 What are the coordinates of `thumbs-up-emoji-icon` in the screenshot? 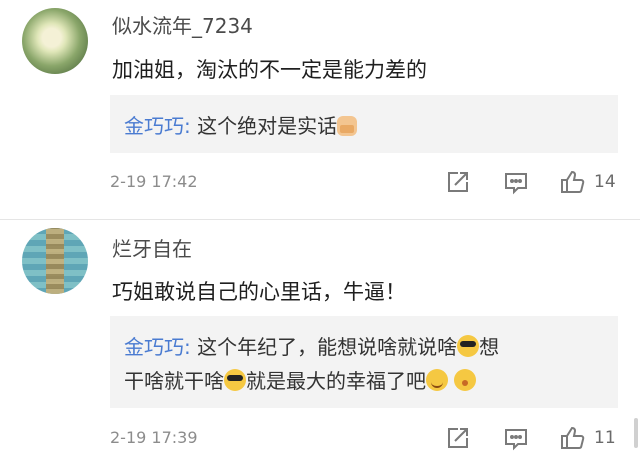 It's located at (347, 126).